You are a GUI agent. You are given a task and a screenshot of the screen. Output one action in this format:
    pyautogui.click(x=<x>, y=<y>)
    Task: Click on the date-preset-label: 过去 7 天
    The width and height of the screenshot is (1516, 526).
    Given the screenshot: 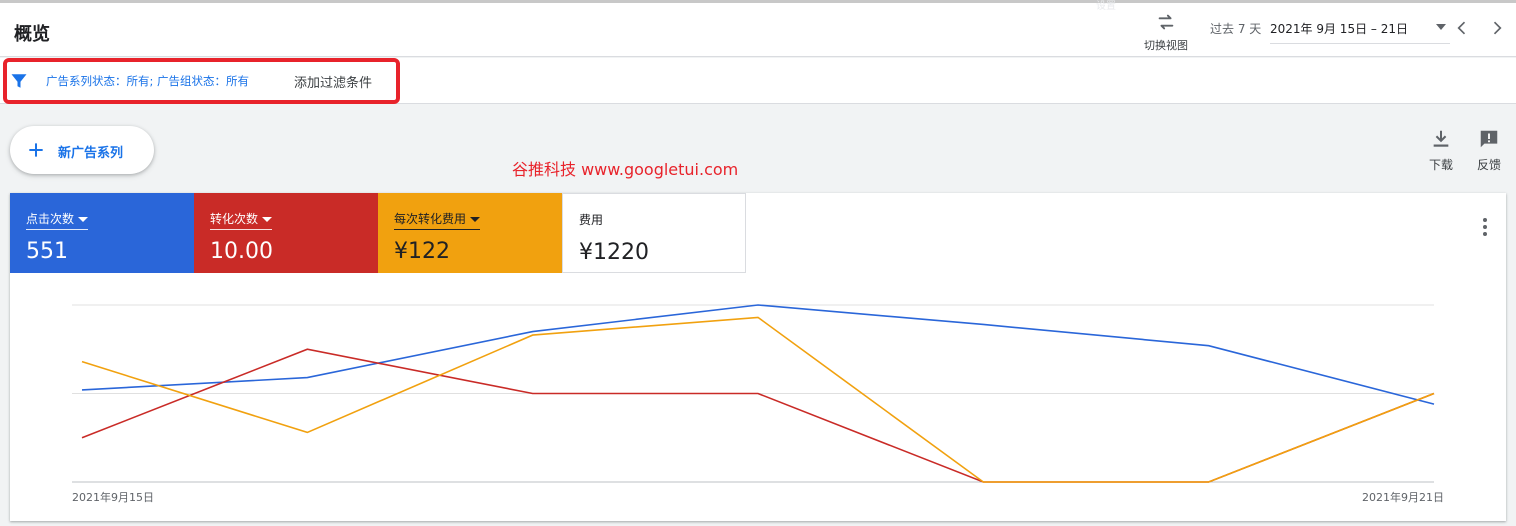 What is the action you would take?
    pyautogui.click(x=1236, y=29)
    